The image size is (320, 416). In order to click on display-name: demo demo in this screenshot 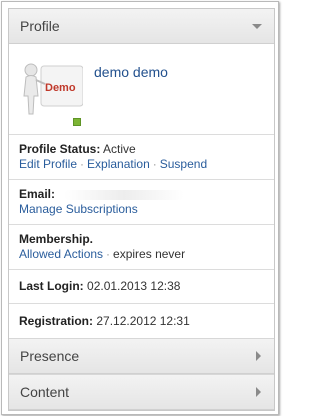, I will do `click(131, 72)`.